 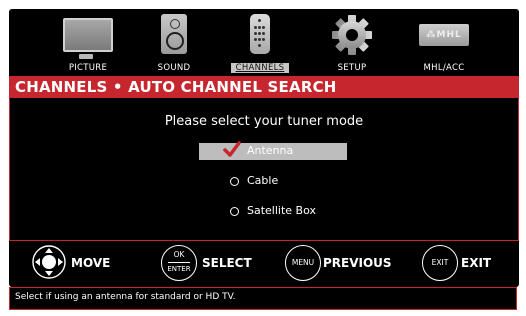 I want to click on nav-item-channels: CHANNELS, so click(x=260, y=44).